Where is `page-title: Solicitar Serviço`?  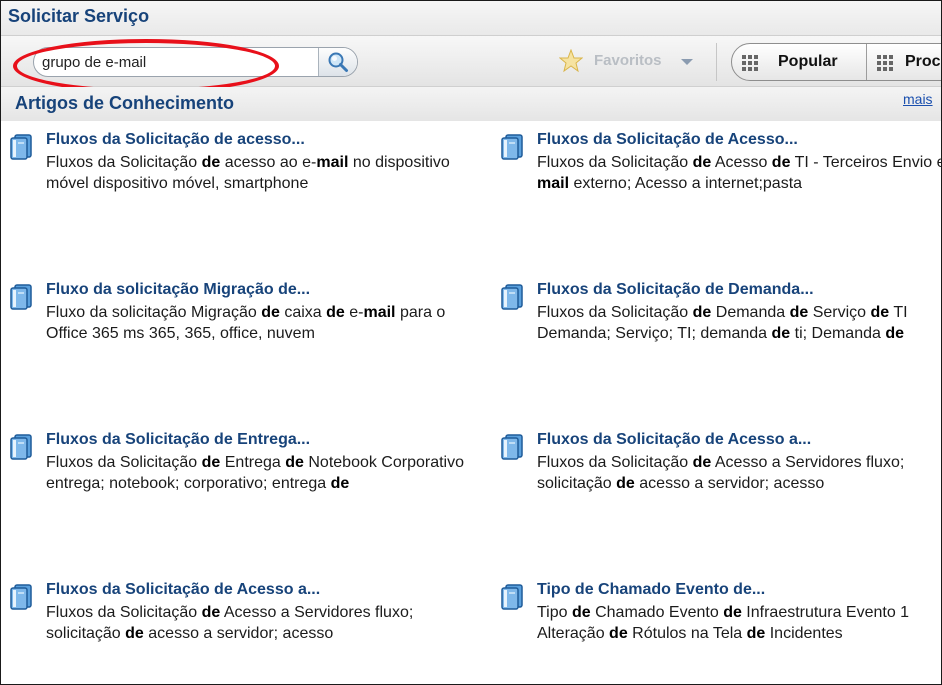 page-title: Solicitar Serviço is located at coordinates (79, 16).